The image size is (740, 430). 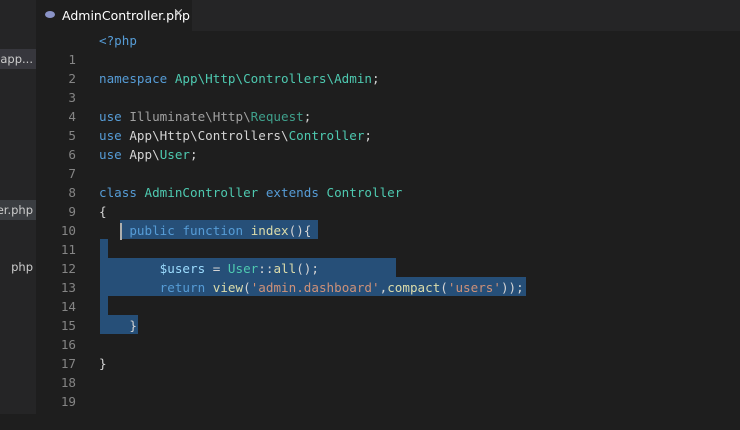 What do you see at coordinates (152, 230) in the screenshot?
I see `keyword: public` at bounding box center [152, 230].